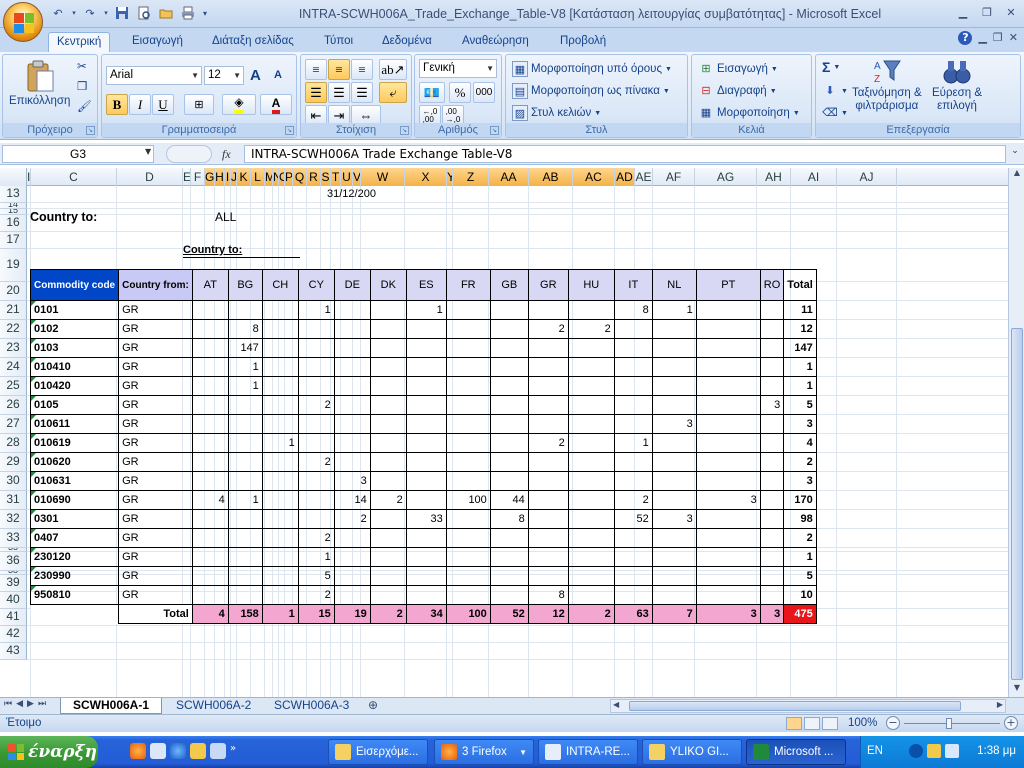 This screenshot has width=1024, height=768. What do you see at coordinates (13, 462) in the screenshot?
I see `row-header-29: 29` at bounding box center [13, 462].